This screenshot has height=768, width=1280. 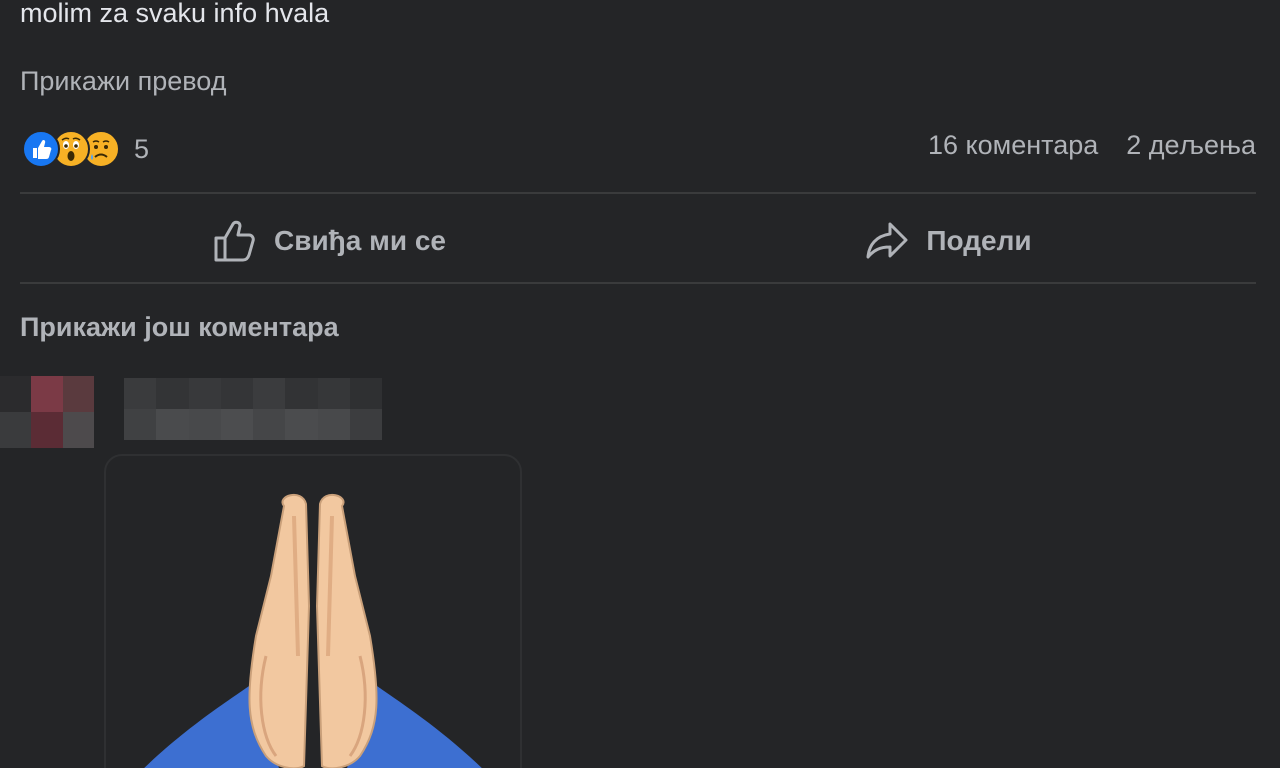 What do you see at coordinates (1013, 145) in the screenshot?
I see `comments-count-link: 16 коментара` at bounding box center [1013, 145].